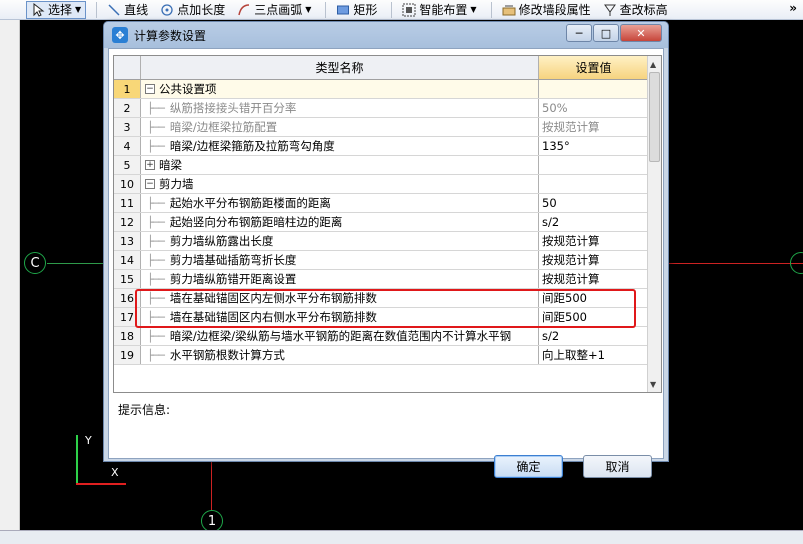 The image size is (803, 544). What do you see at coordinates (233, 108) in the screenshot?
I see `row-label: 纵筋搭接接头错开百分率` at bounding box center [233, 108].